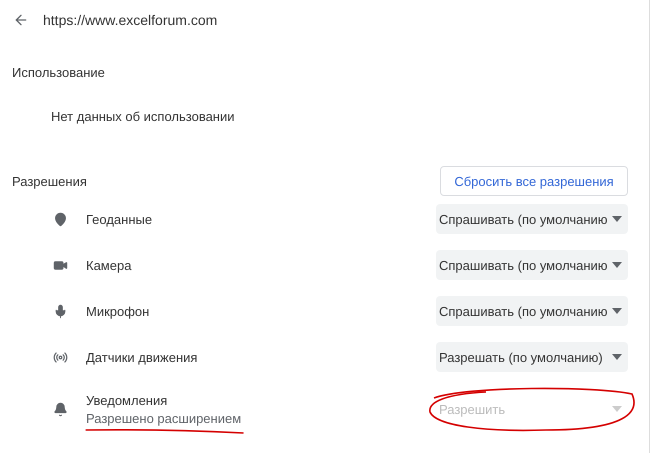 This screenshot has height=453, width=650. What do you see at coordinates (58, 72) in the screenshot?
I see `section-title: Использование` at bounding box center [58, 72].